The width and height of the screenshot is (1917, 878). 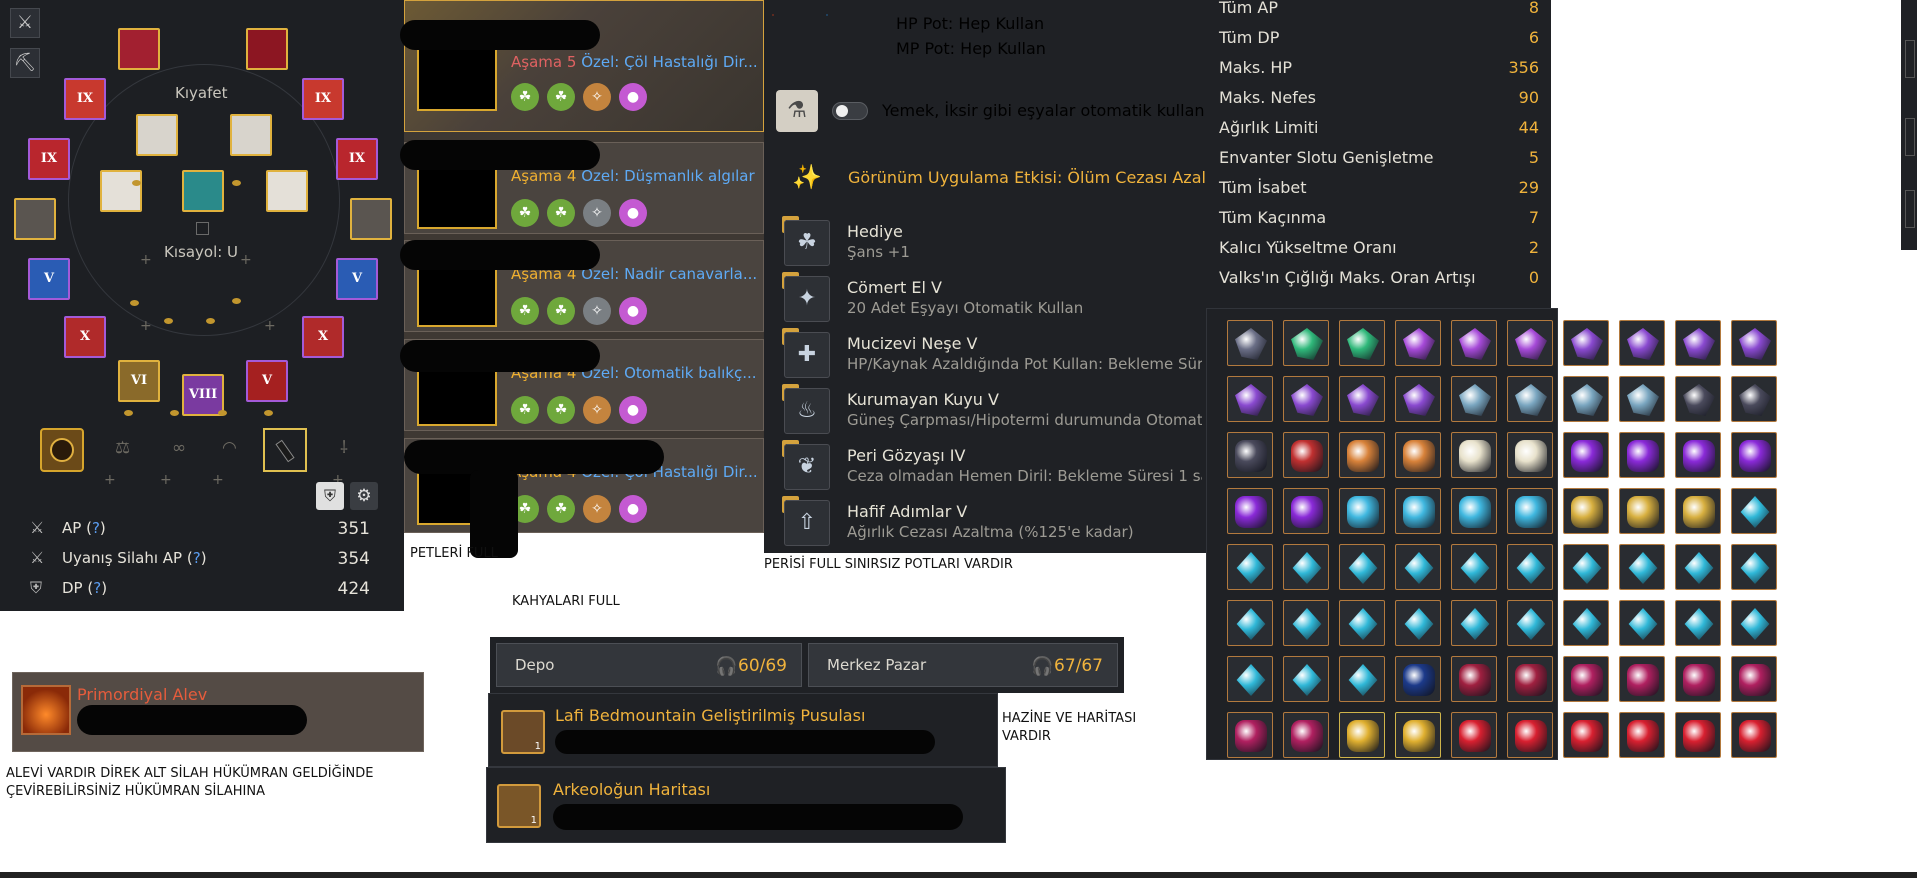 What do you see at coordinates (807, 467) in the screenshot?
I see `fairy-skill-icon: ❦` at bounding box center [807, 467].